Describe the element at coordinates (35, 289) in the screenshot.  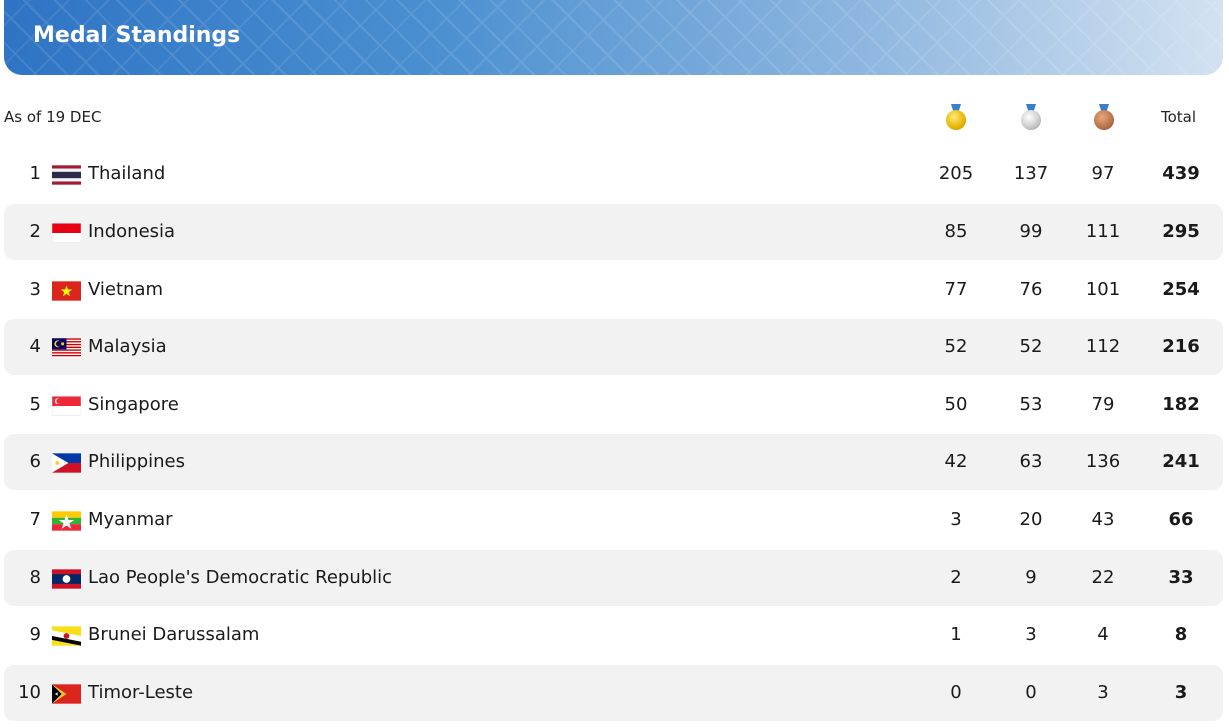
I see `rank: 3` at that location.